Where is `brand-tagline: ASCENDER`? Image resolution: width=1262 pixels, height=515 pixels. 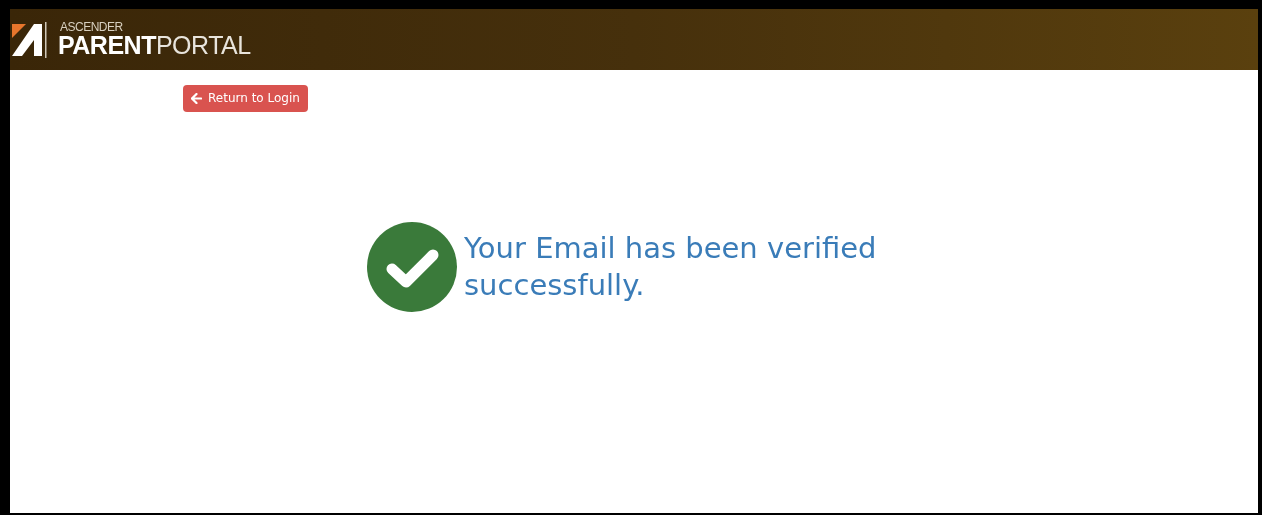
brand-tagline: ASCENDER is located at coordinates (92, 27).